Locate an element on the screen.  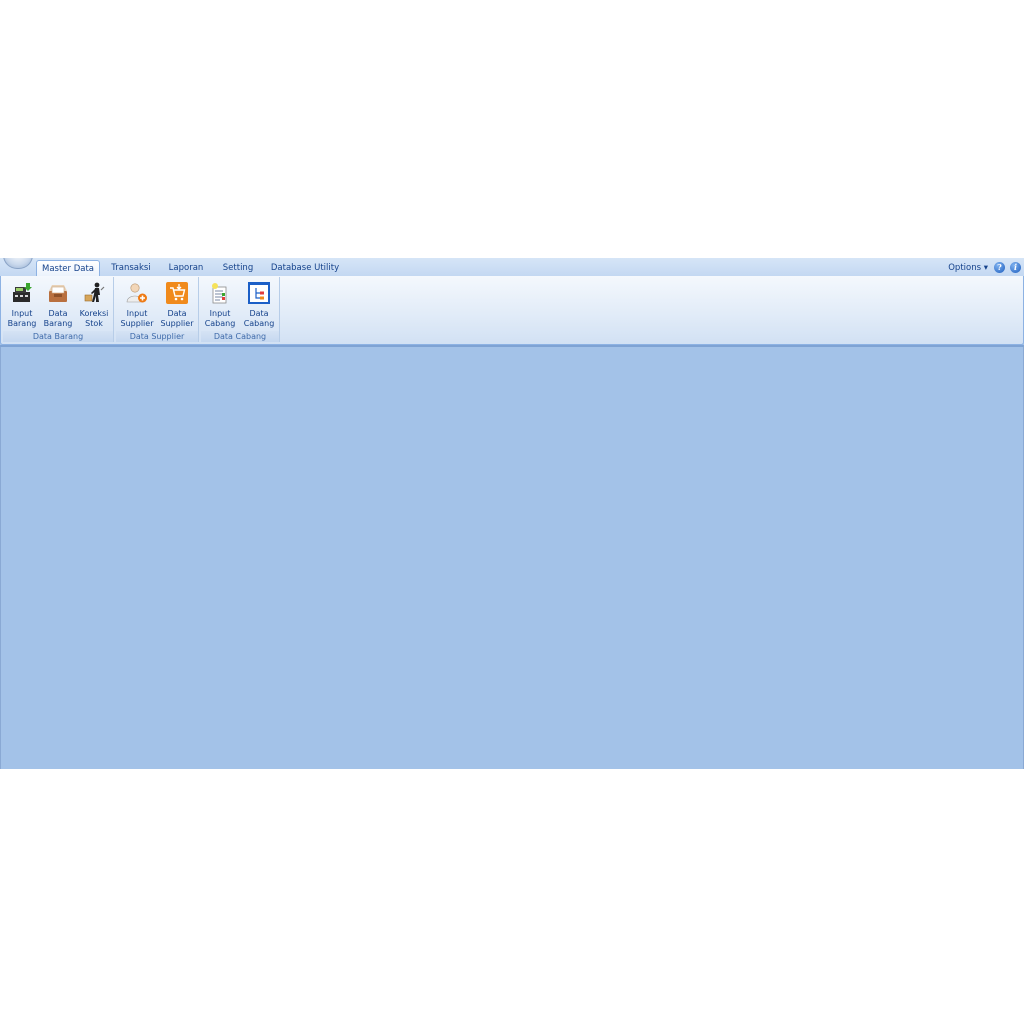
help-icon: ? is located at coordinates (999, 267).